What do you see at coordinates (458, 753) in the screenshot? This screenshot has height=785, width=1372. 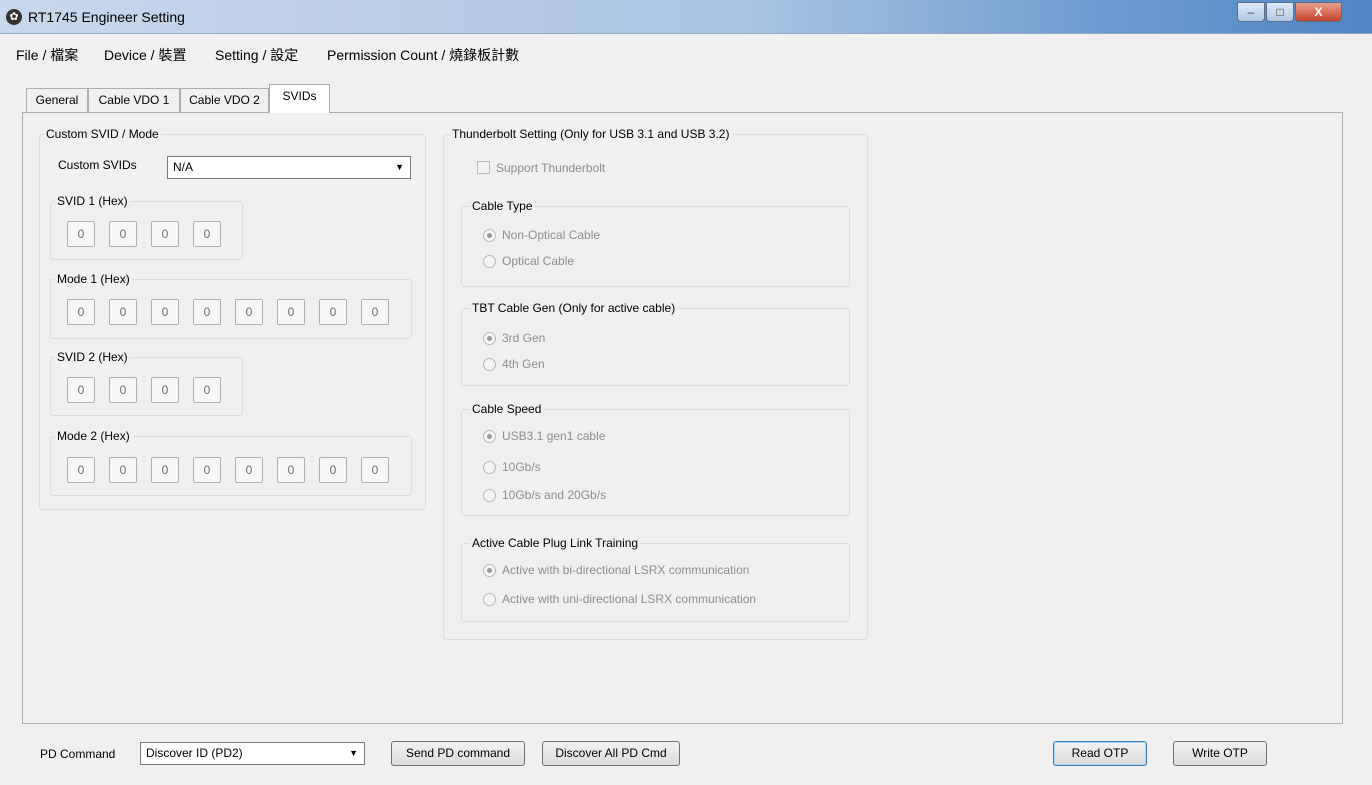 I see `send-pd-command-button: Send PD command` at bounding box center [458, 753].